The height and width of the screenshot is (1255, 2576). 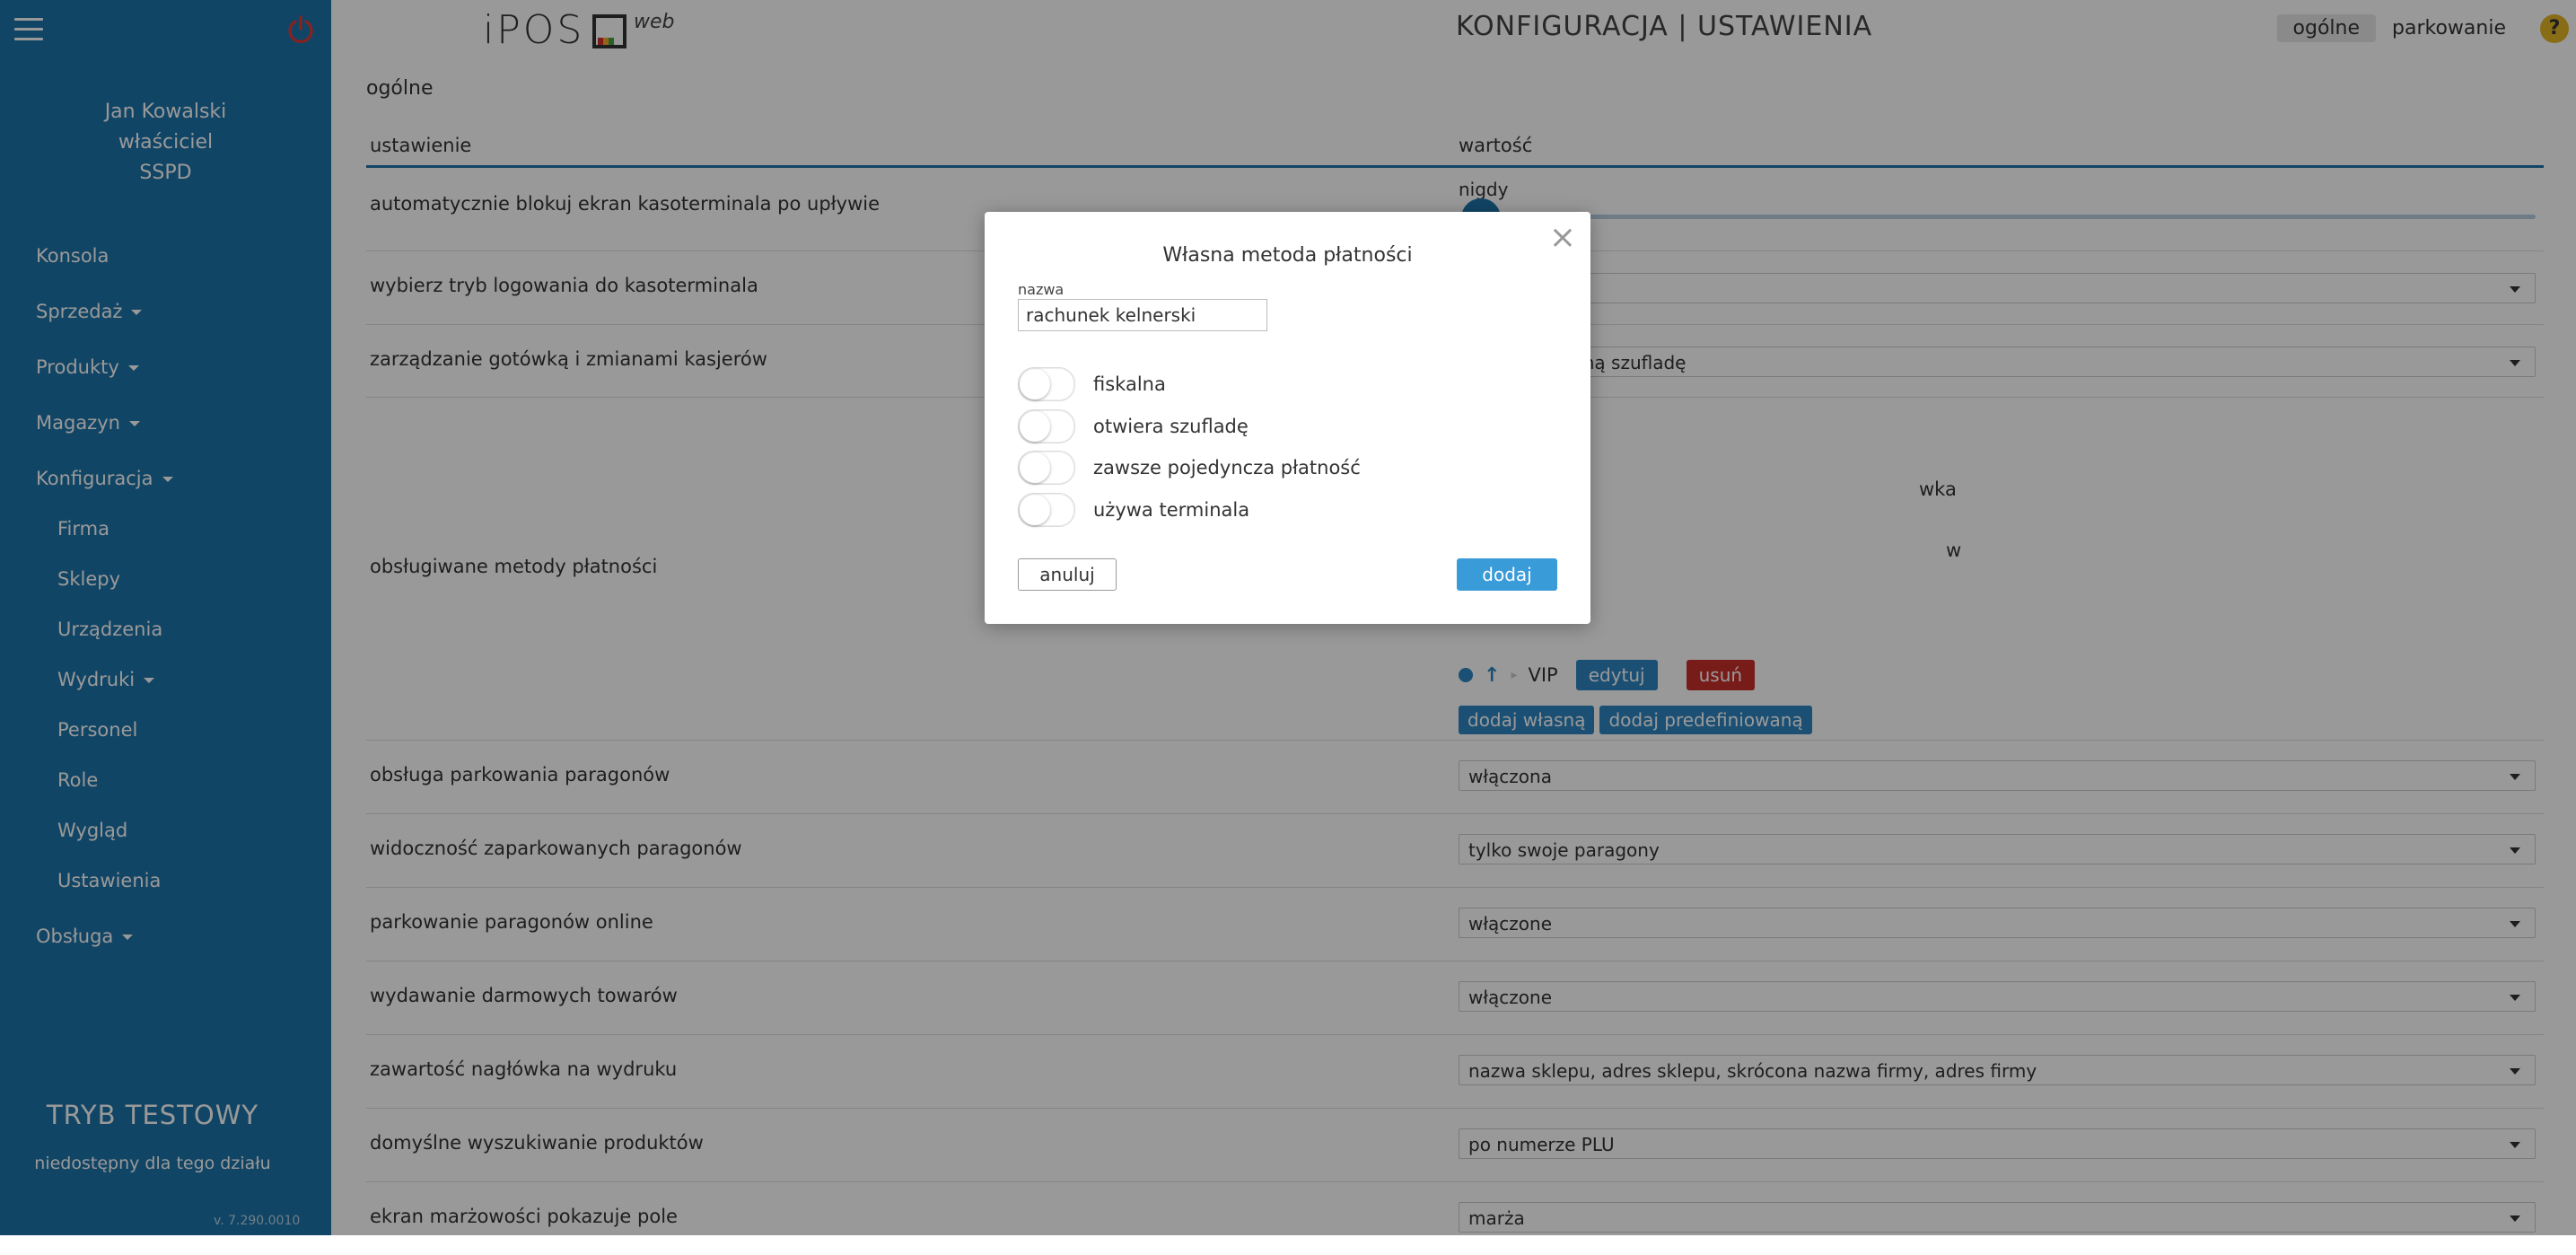 I want to click on toggle-single-payment: zawsze pojedyncza płatność, so click(x=1189, y=468).